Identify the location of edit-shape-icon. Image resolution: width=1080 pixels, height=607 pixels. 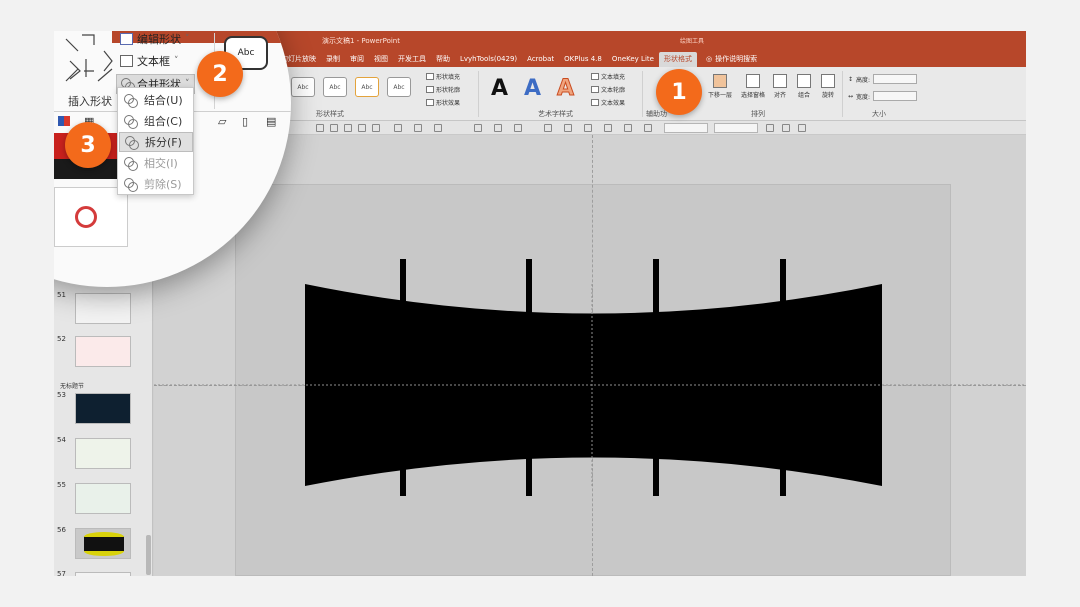
(126, 39).